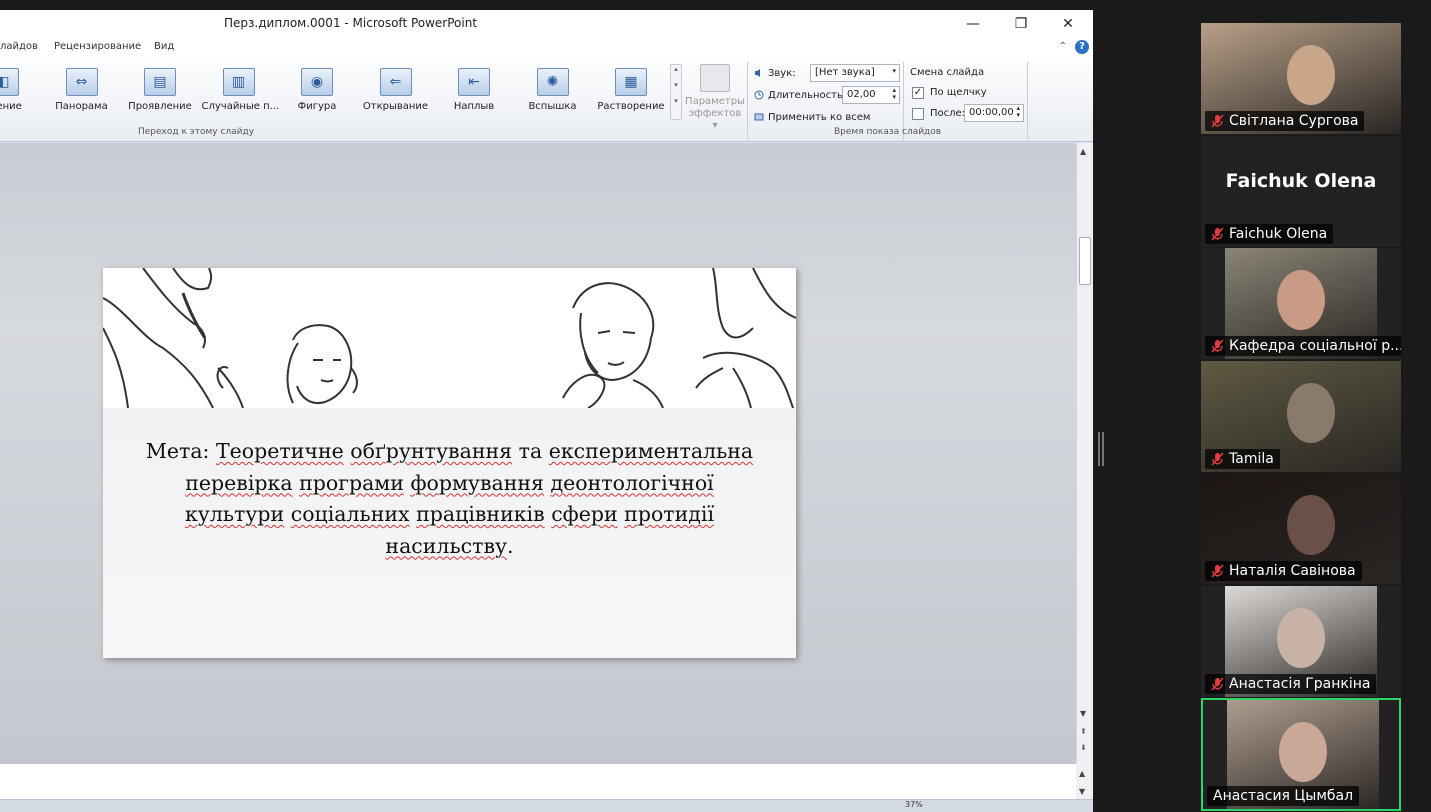  What do you see at coordinates (1251, 459) in the screenshot?
I see `participant-name: Tamila` at bounding box center [1251, 459].